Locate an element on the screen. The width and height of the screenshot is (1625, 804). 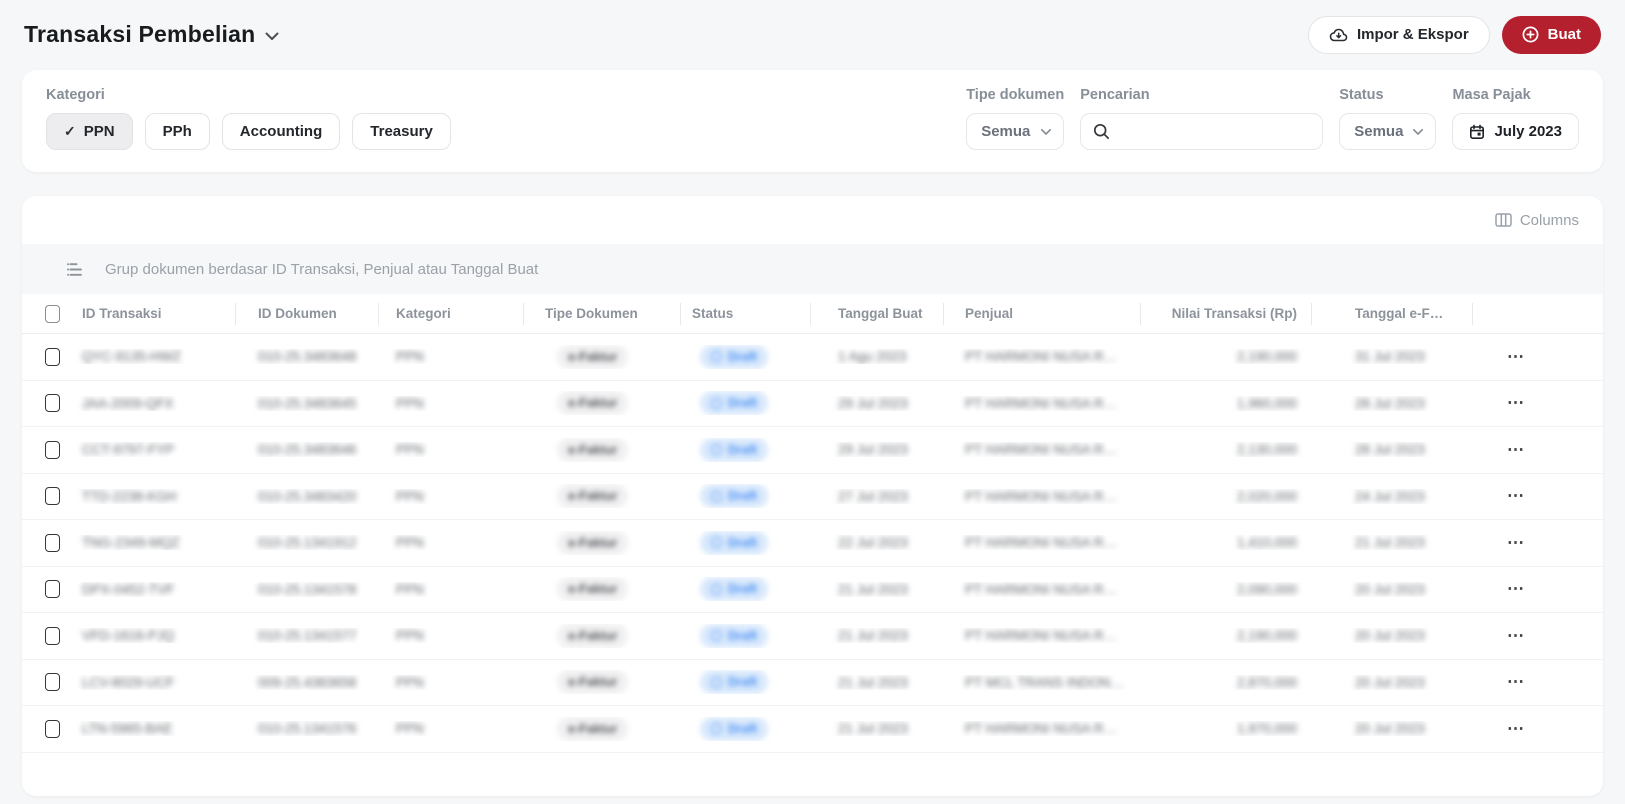
top-bar: Transaksi Pembelian Impor & Ekspor Buat is located at coordinates (812, 29).